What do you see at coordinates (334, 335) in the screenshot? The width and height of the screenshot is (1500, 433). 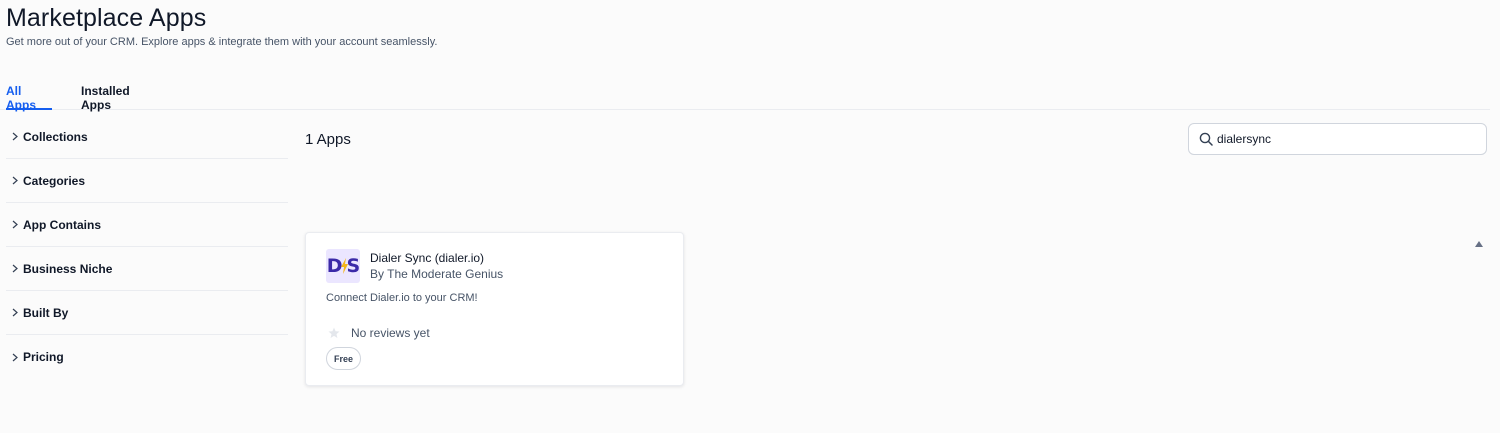 I see `star-icon` at bounding box center [334, 335].